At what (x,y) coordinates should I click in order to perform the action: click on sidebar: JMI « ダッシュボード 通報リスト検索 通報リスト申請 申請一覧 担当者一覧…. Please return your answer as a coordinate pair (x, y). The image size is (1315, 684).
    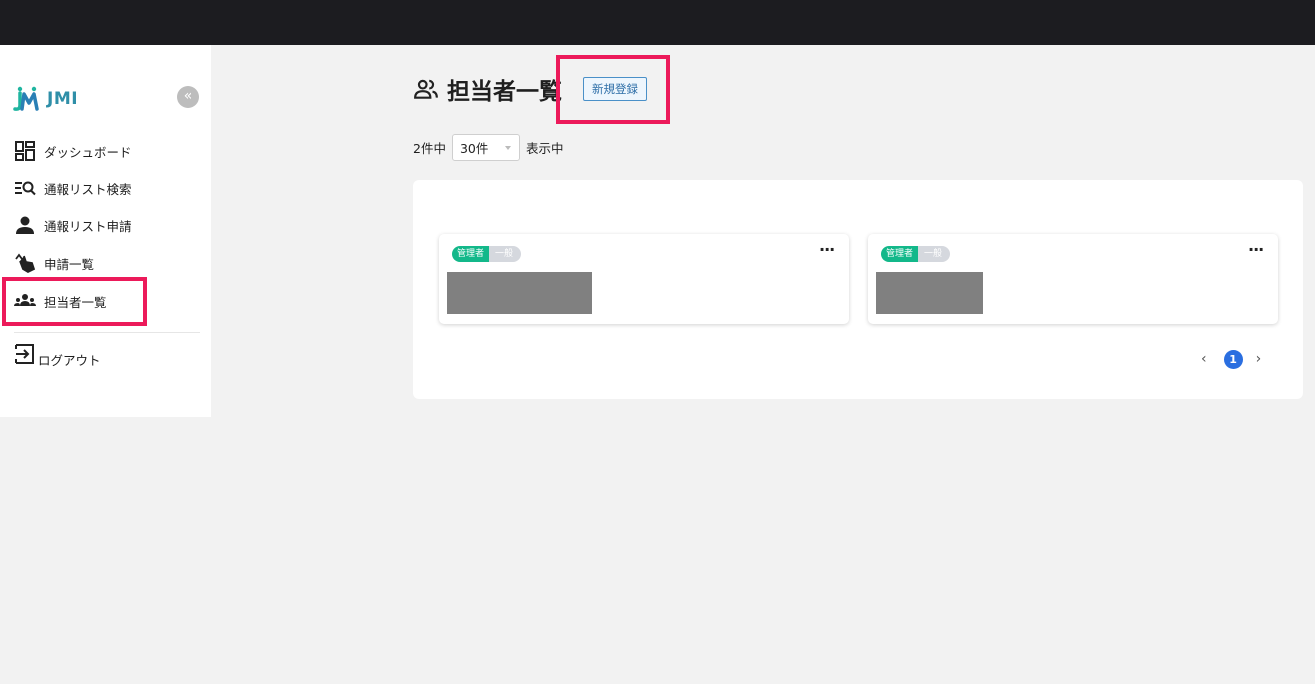
    Looking at the image, I should click on (105, 231).